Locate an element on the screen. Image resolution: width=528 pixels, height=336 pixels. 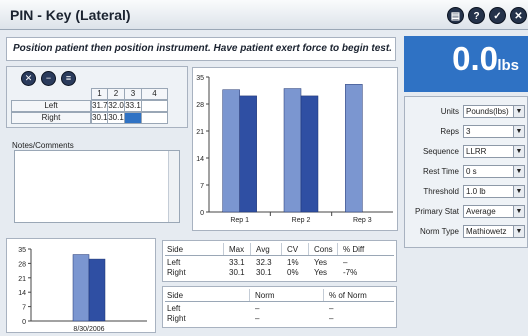
category-label: Rep 3 is located at coordinates (362, 220).